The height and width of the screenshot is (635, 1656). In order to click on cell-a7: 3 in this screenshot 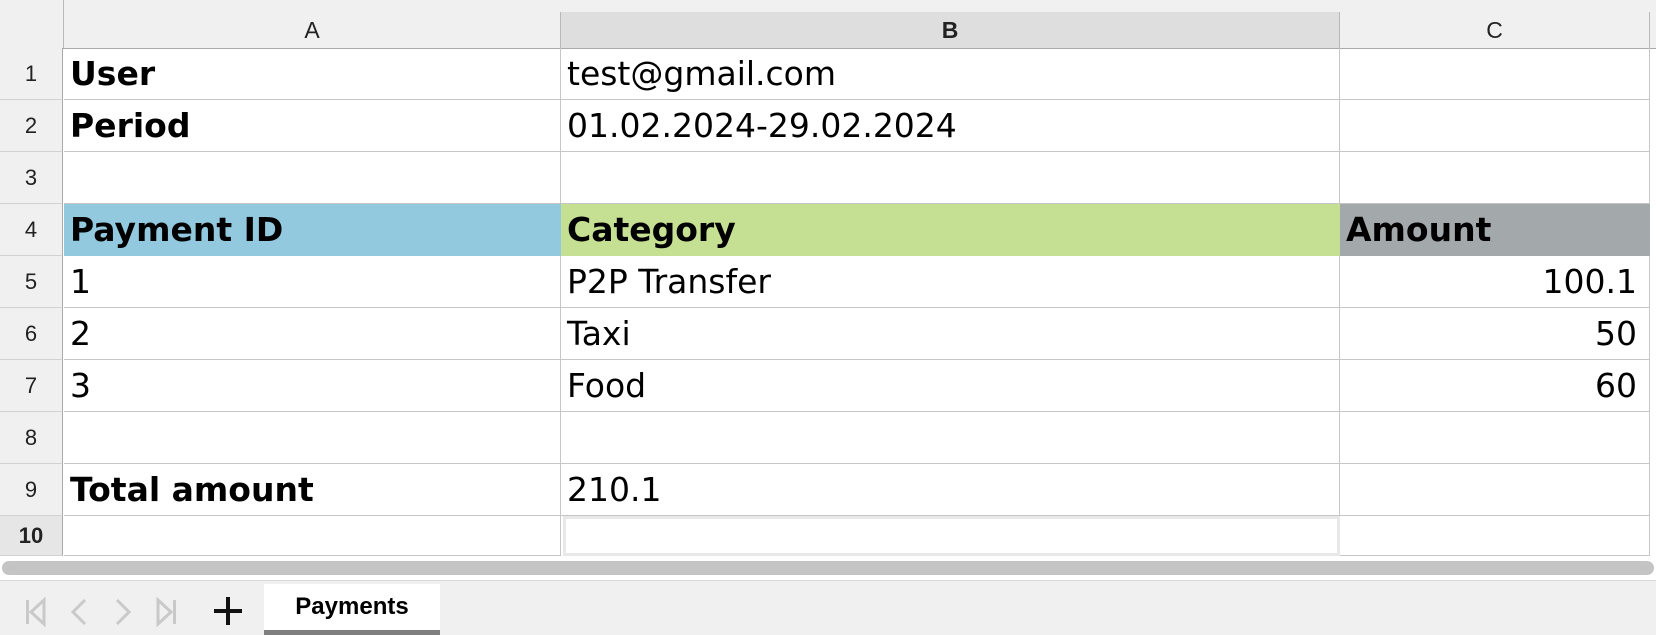, I will do `click(312, 386)`.